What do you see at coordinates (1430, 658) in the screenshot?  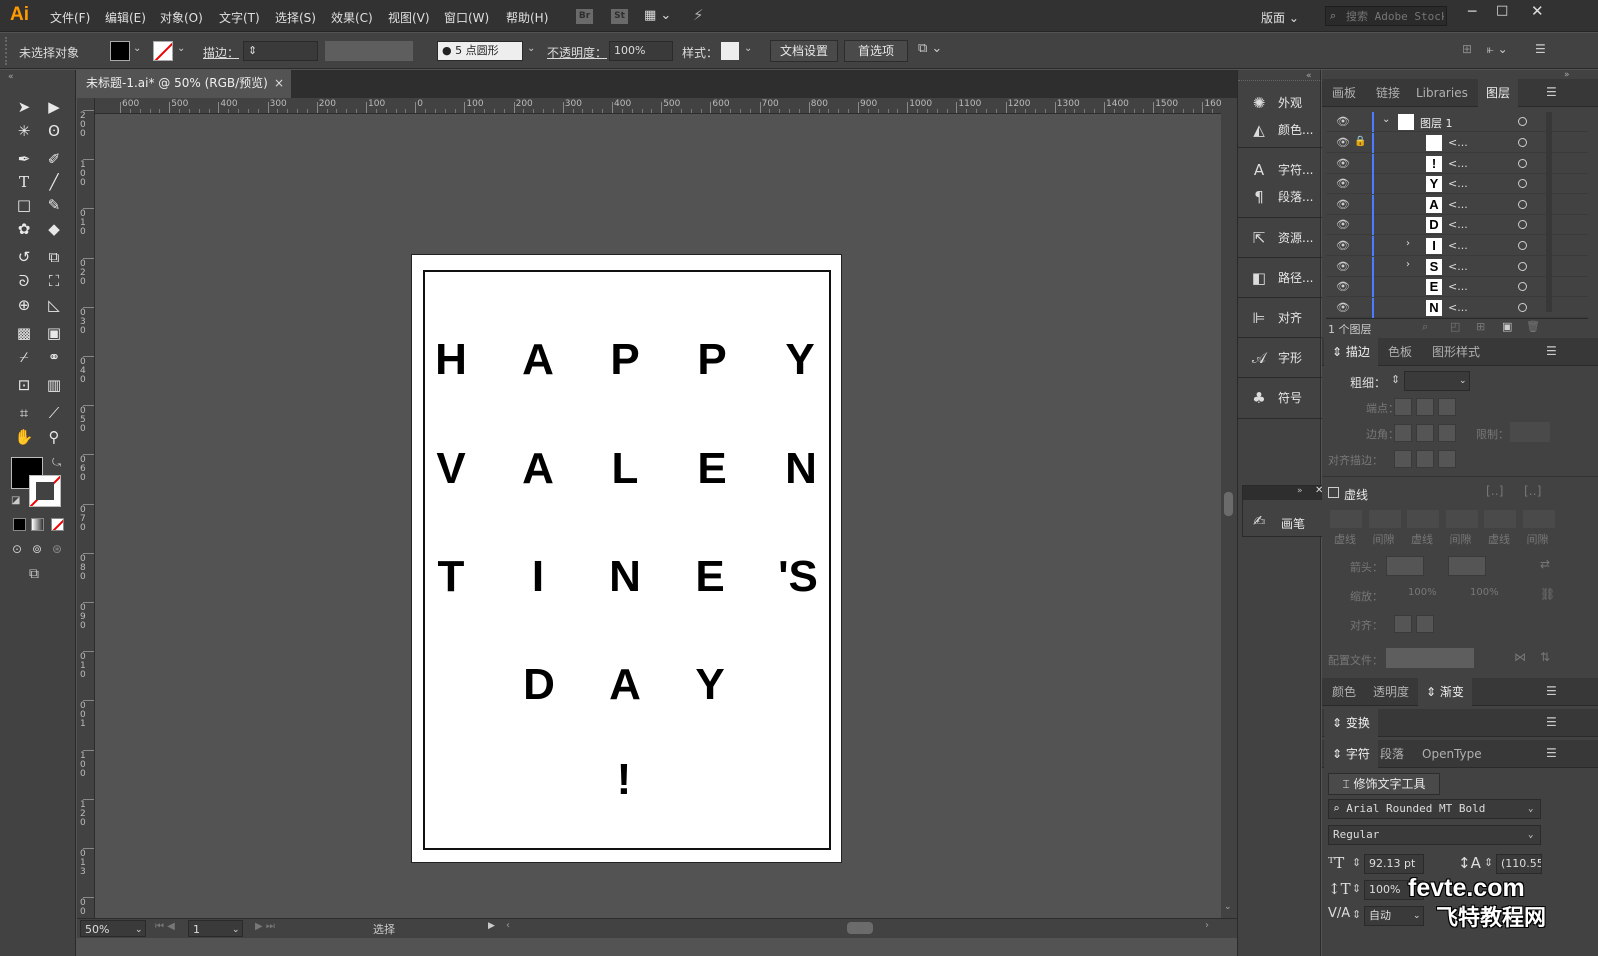 I see `profile-select` at bounding box center [1430, 658].